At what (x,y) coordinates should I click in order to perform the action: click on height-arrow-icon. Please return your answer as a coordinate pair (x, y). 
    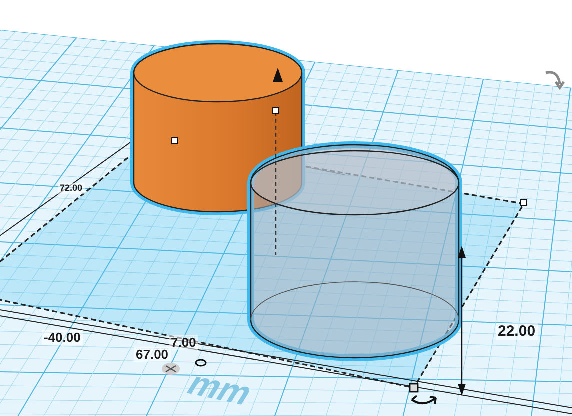
    Looking at the image, I should click on (278, 75).